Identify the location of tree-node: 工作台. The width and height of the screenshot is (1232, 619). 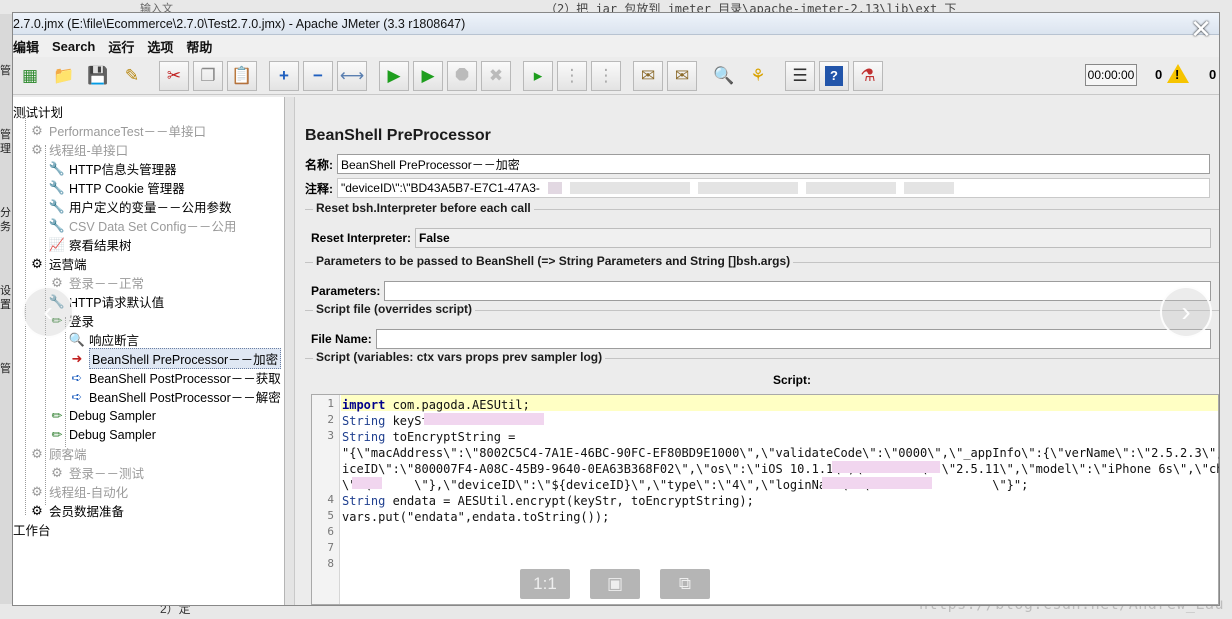
(32, 529).